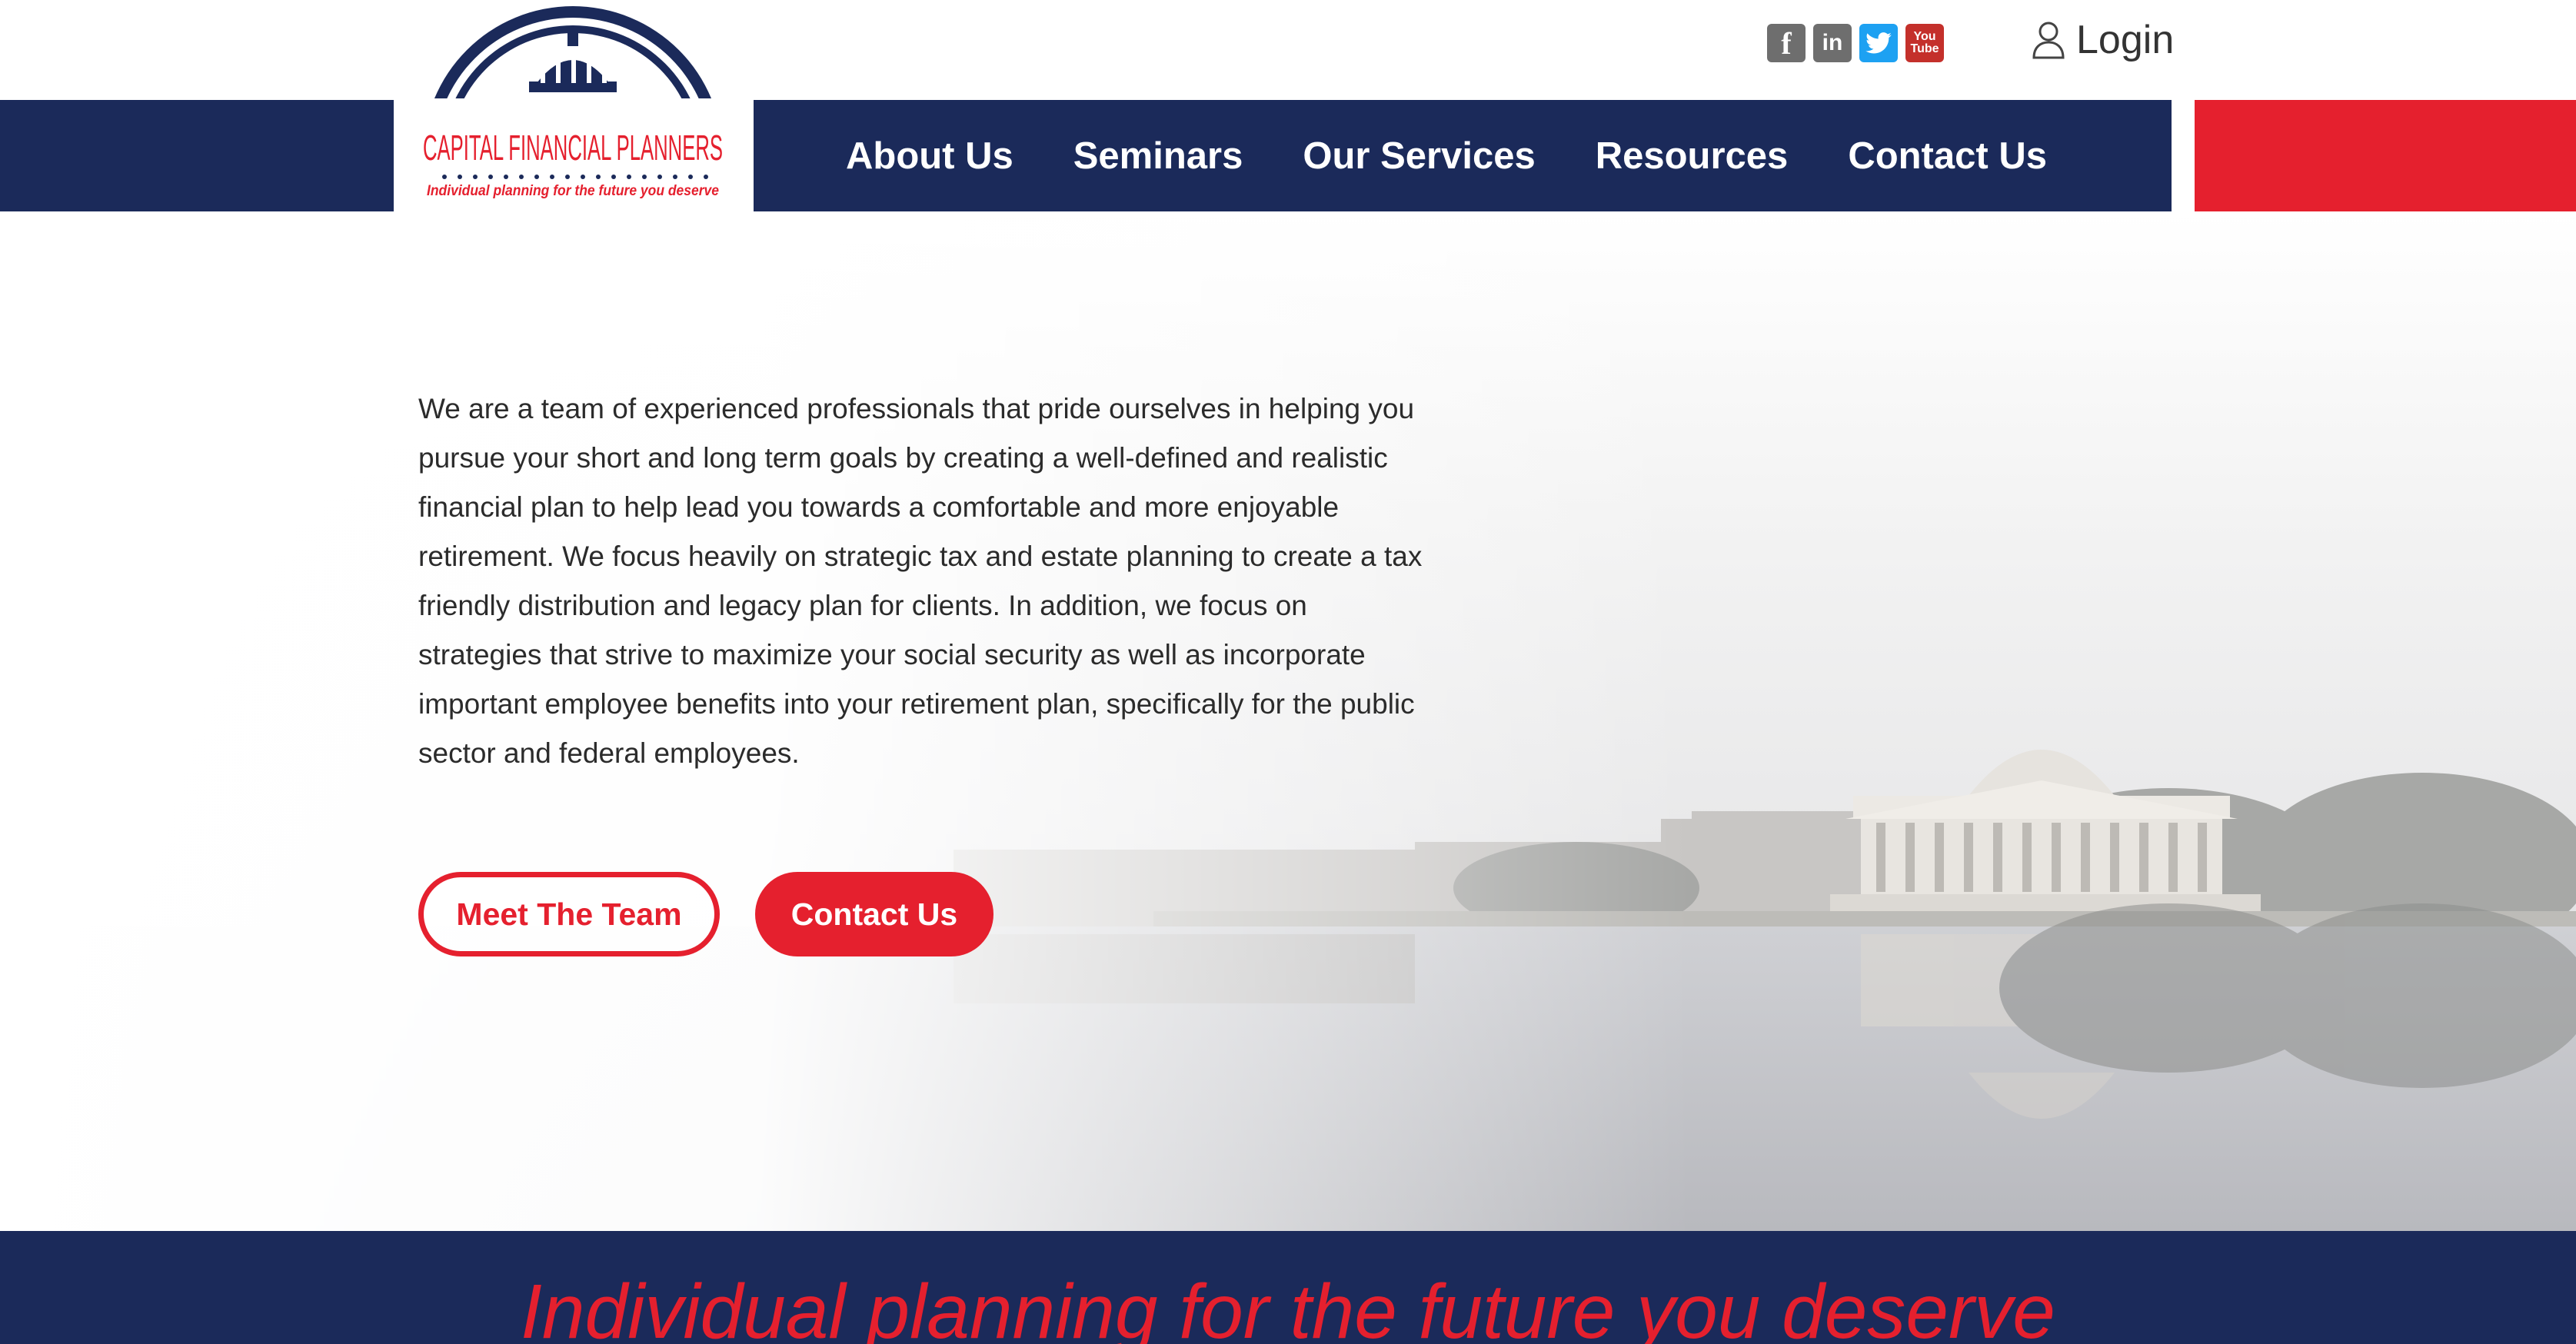 This screenshot has height=1344, width=2576. Describe the element at coordinates (1924, 48) in the screenshot. I see `youtube-glyph-bottom: Tube` at that location.